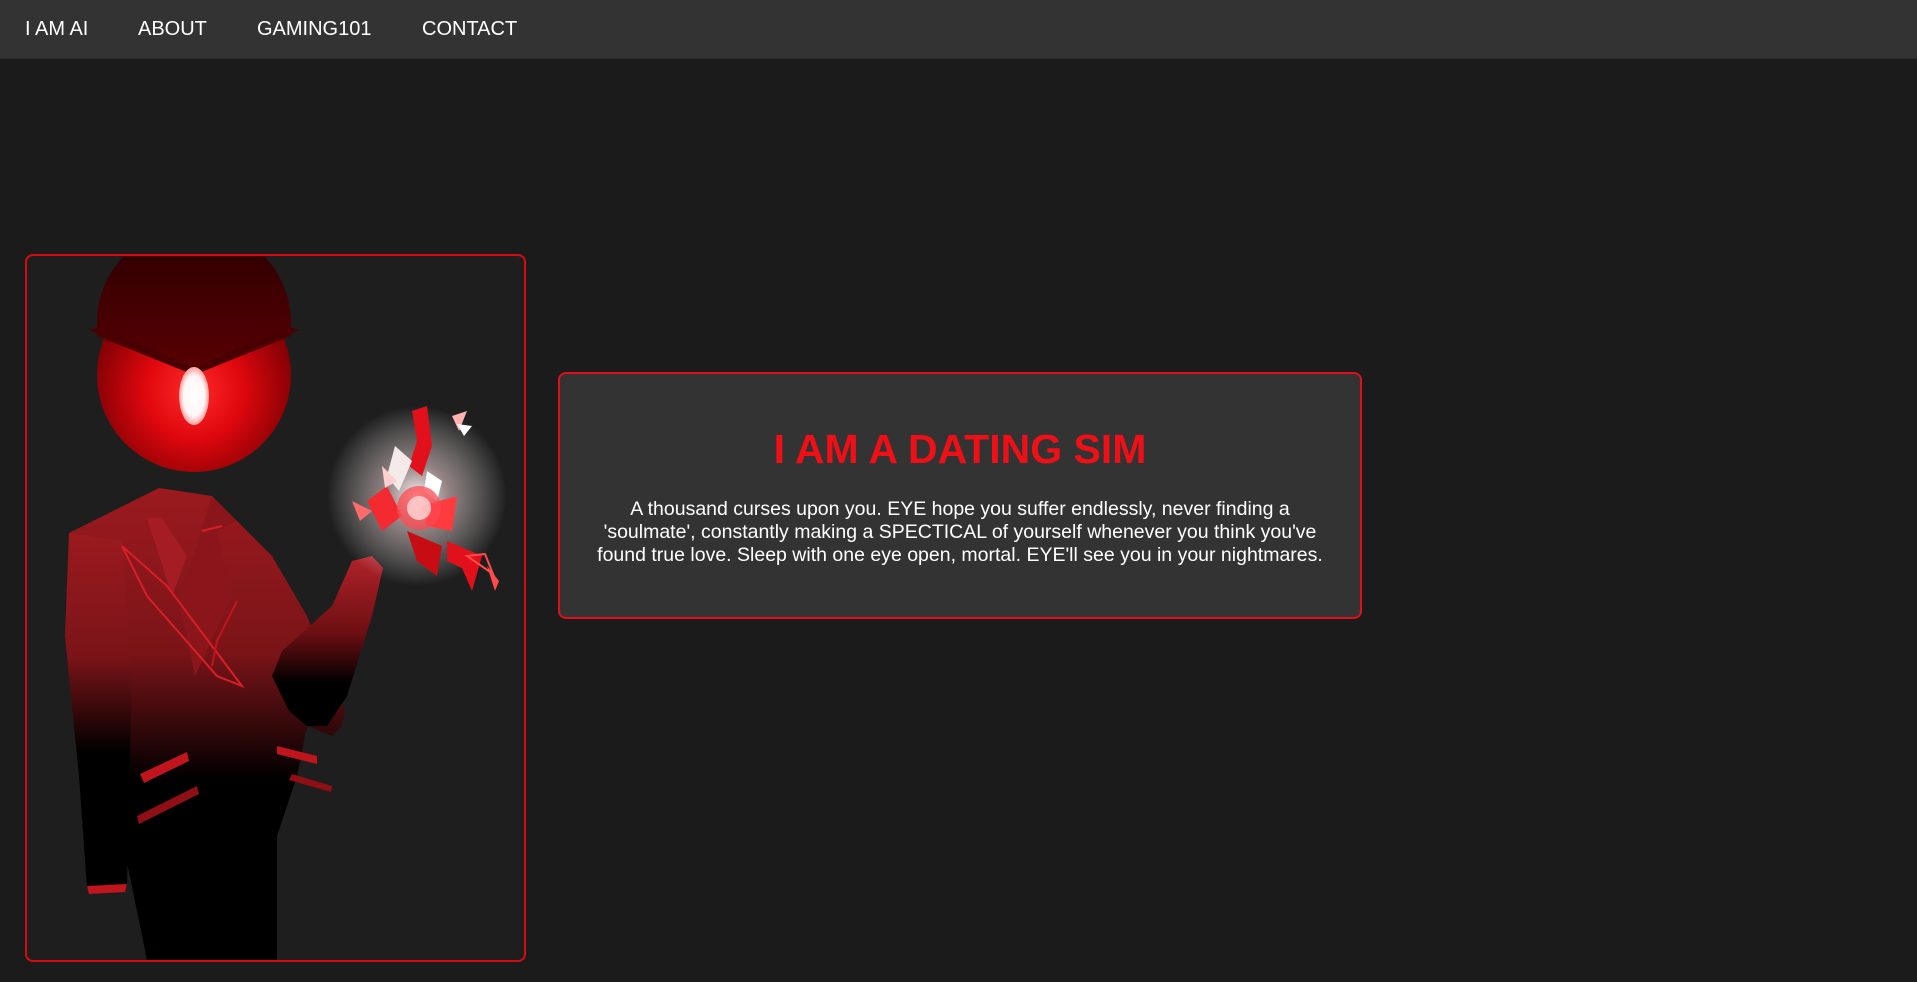 The height and width of the screenshot is (982, 1917). I want to click on page-title: I AM A DATING SIM, so click(960, 449).